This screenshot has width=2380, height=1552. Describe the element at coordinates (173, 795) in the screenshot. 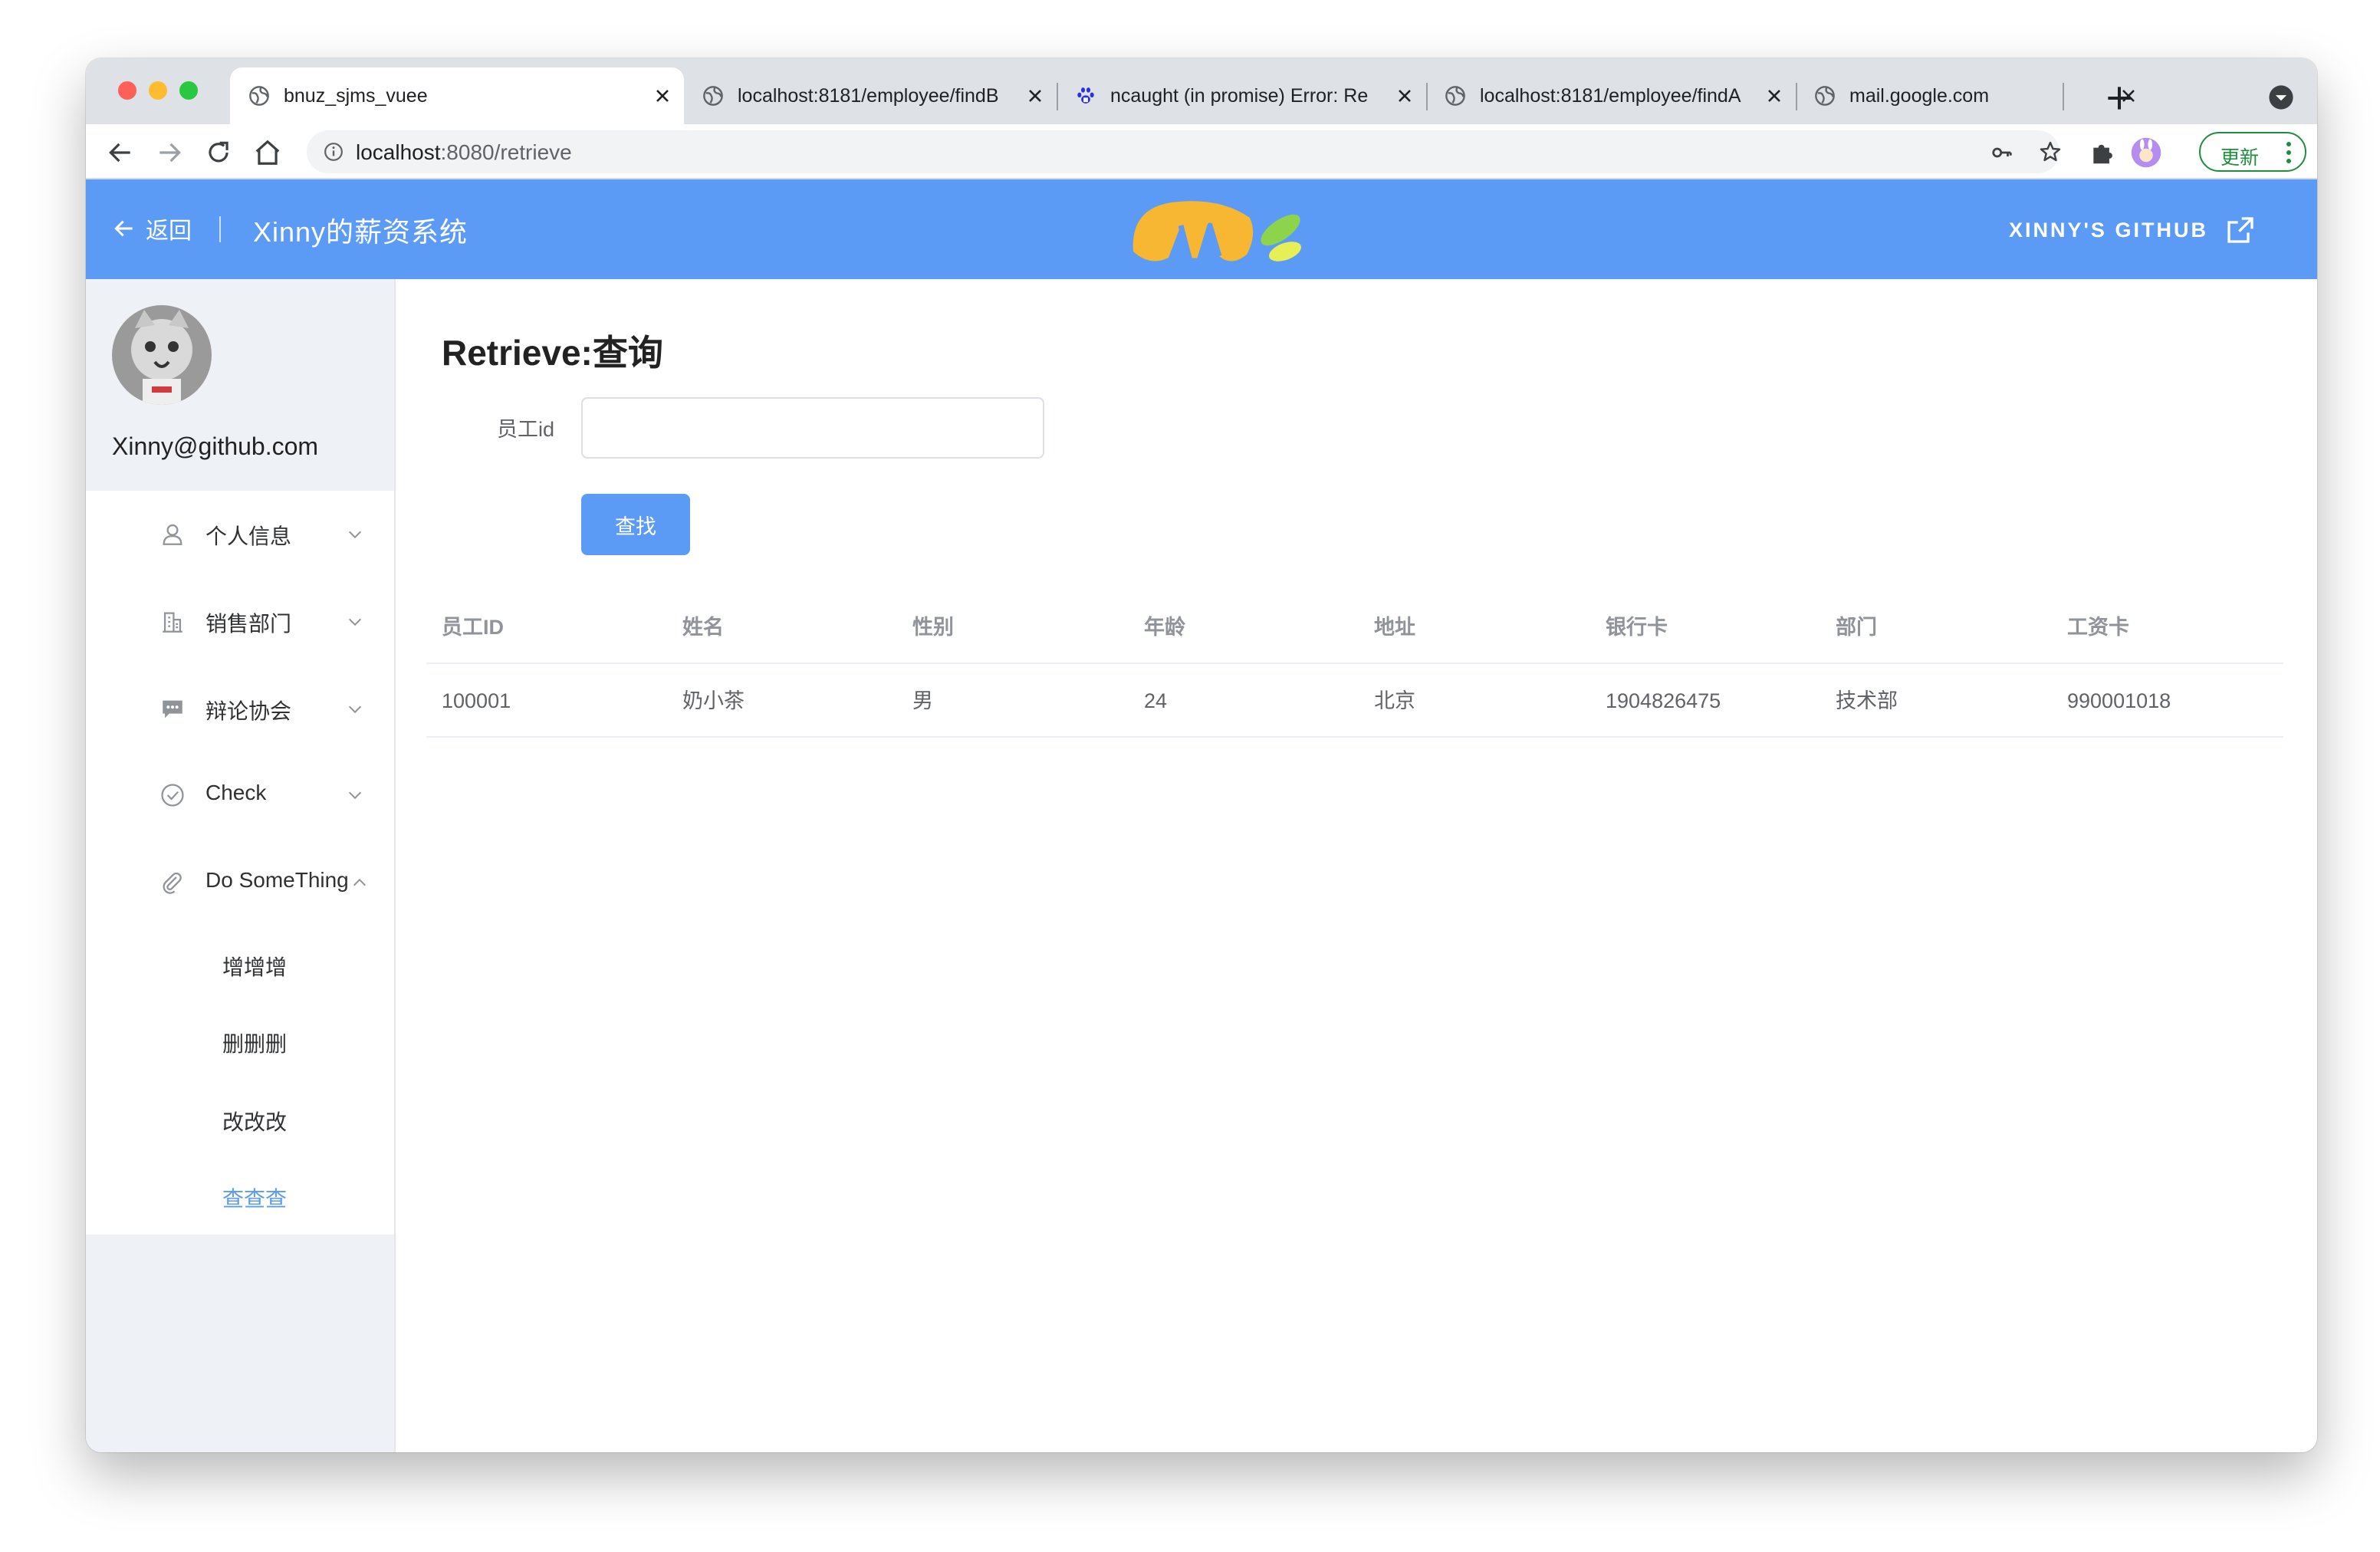

I see `check-circle-icon` at that location.